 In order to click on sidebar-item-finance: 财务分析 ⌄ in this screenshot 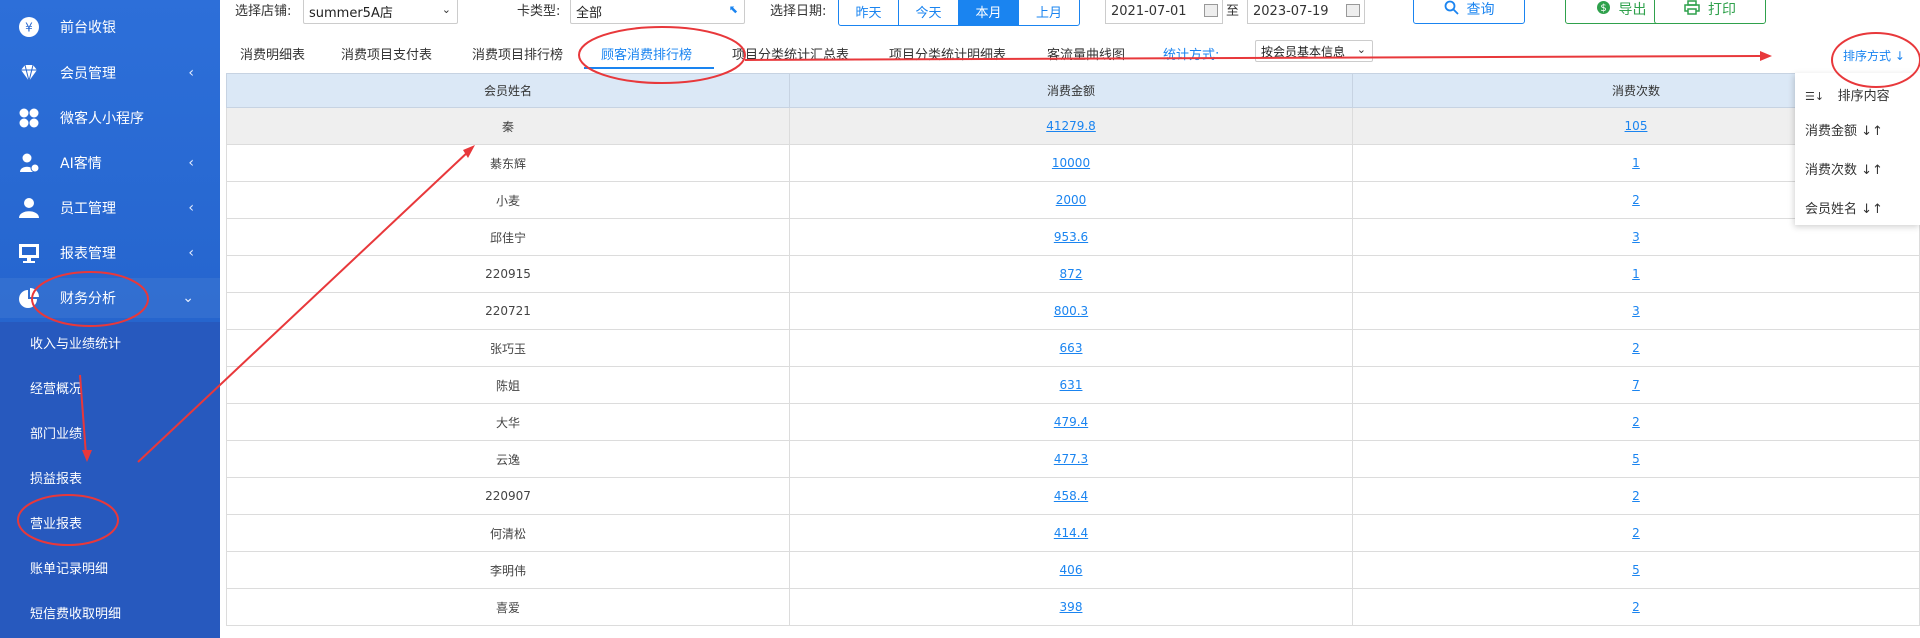, I will do `click(110, 298)`.